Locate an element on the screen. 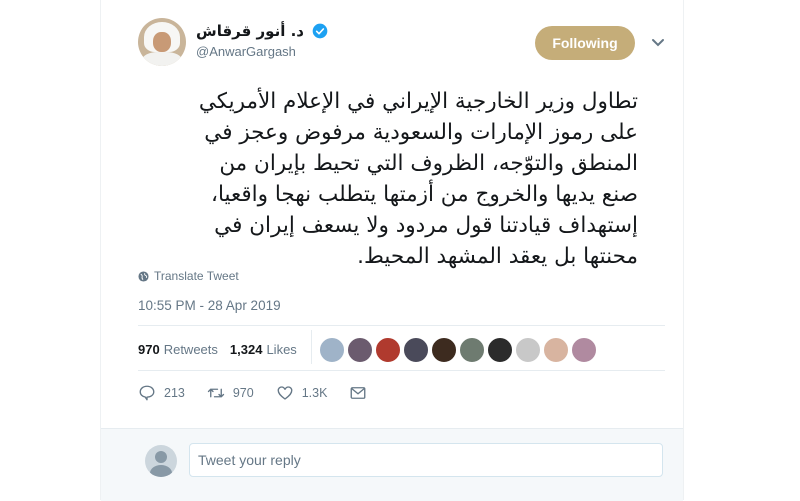  author-display-name: د. أنور قرقاش is located at coordinates (250, 31).